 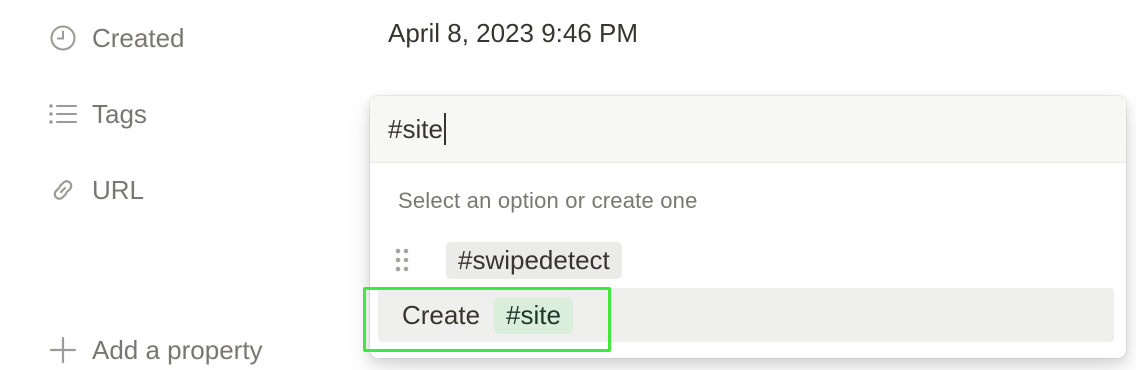 What do you see at coordinates (513, 33) in the screenshot?
I see `created-value: April 8, 2023 9:46 PM` at bounding box center [513, 33].